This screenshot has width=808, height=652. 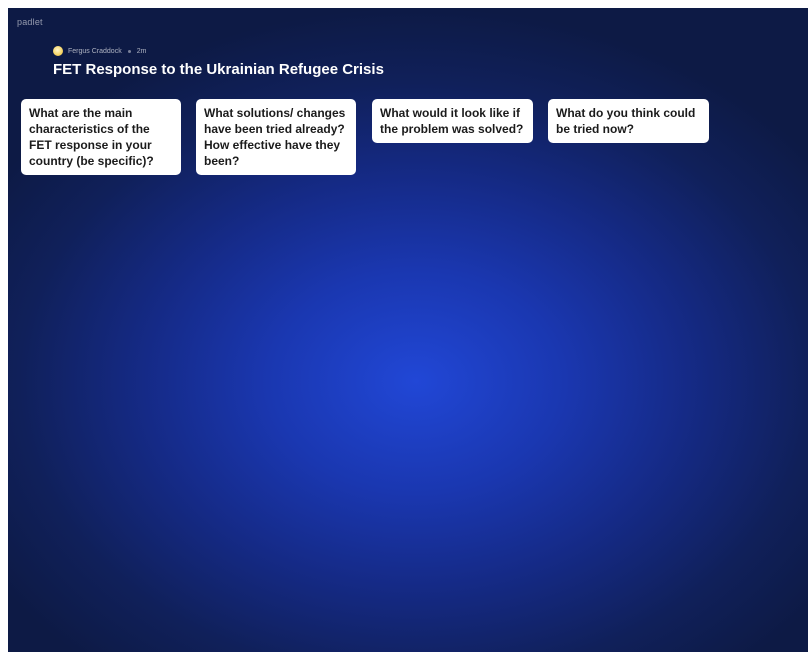 What do you see at coordinates (141, 51) in the screenshot?
I see `time-ago: 2m` at bounding box center [141, 51].